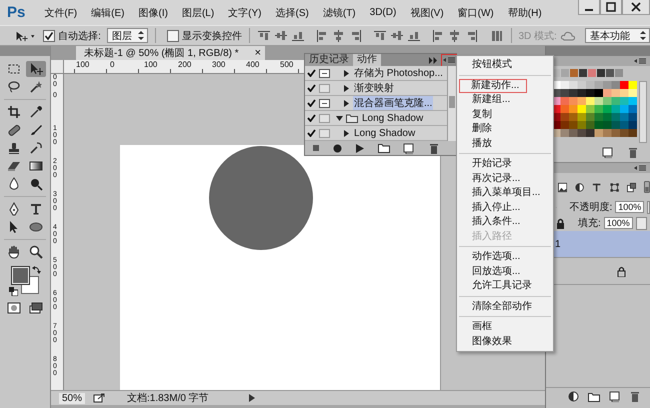  Describe the element at coordinates (127, 35) in the screenshot. I see `target-dropdown: 图层` at that location.